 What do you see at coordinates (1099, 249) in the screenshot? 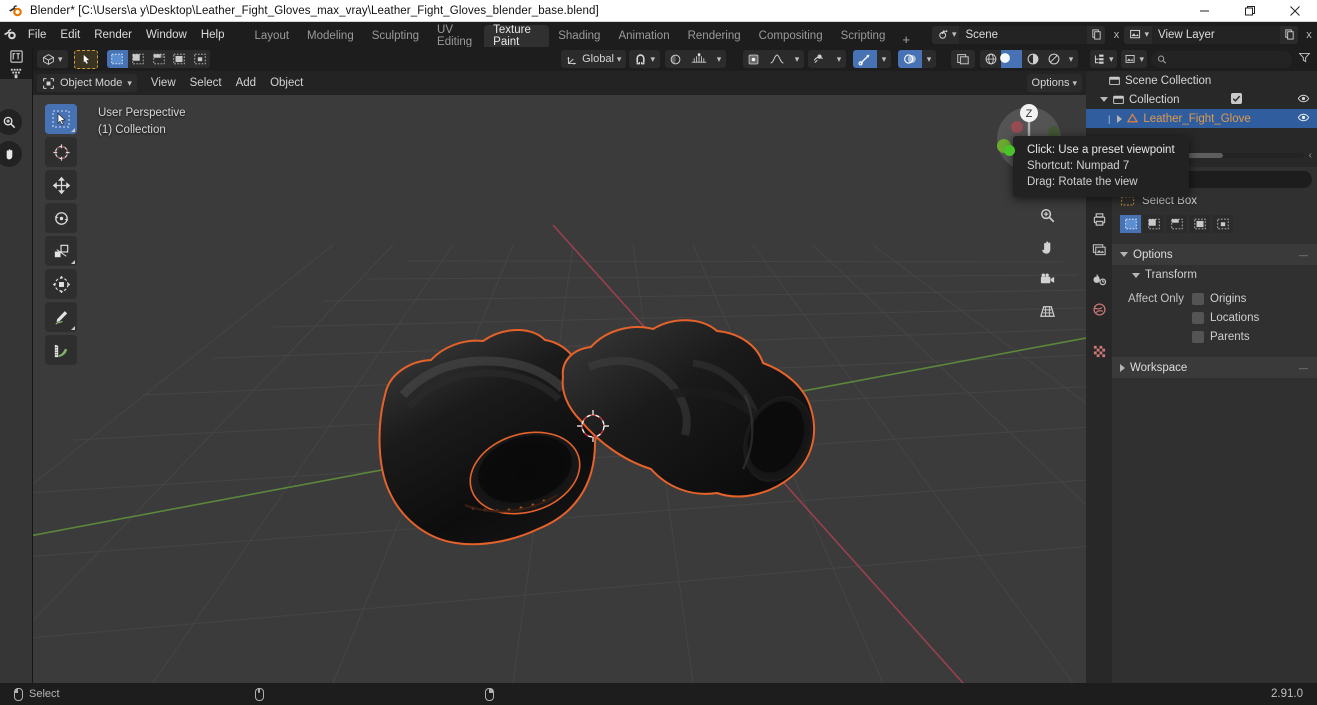
I see `view-layer-tab` at bounding box center [1099, 249].